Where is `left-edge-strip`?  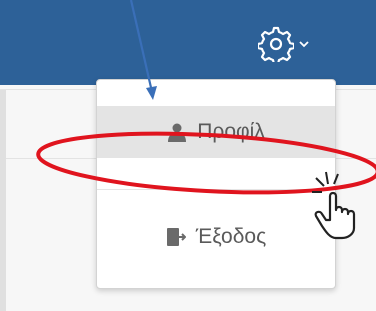 left-edge-strip is located at coordinates (3, 200).